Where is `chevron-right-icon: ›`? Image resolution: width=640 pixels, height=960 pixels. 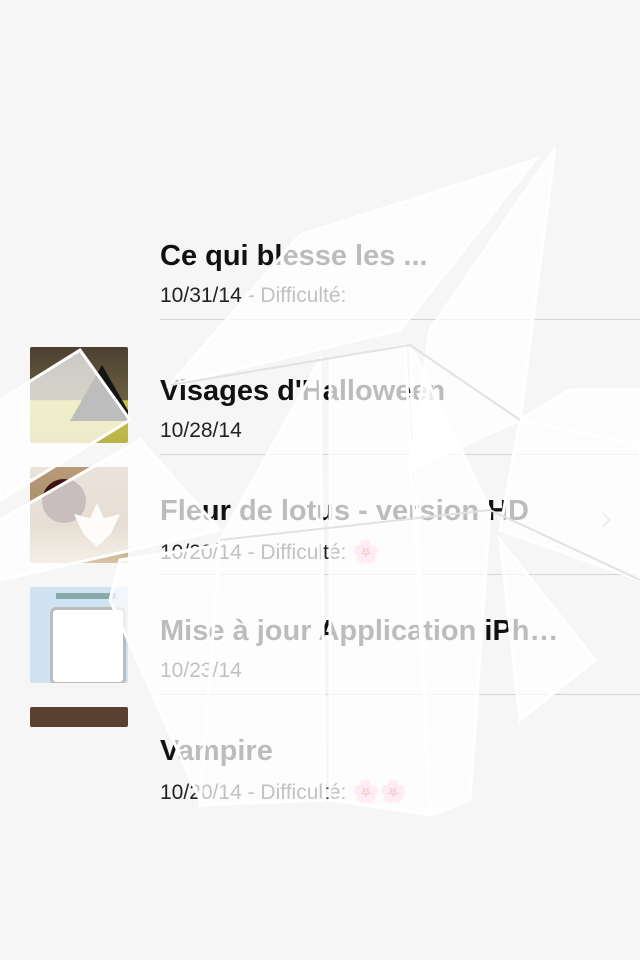 chevron-right-icon: › is located at coordinates (606, 518).